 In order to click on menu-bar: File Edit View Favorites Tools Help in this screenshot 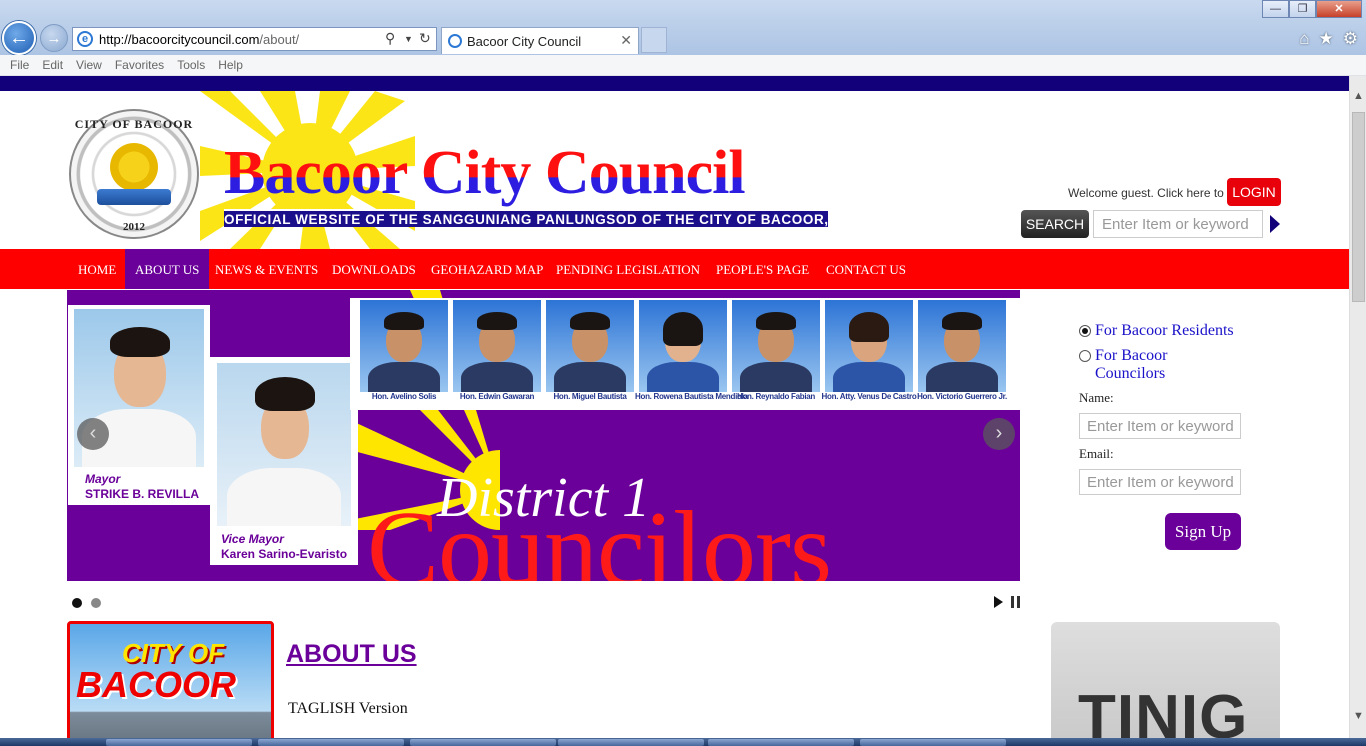, I will do `click(683, 65)`.